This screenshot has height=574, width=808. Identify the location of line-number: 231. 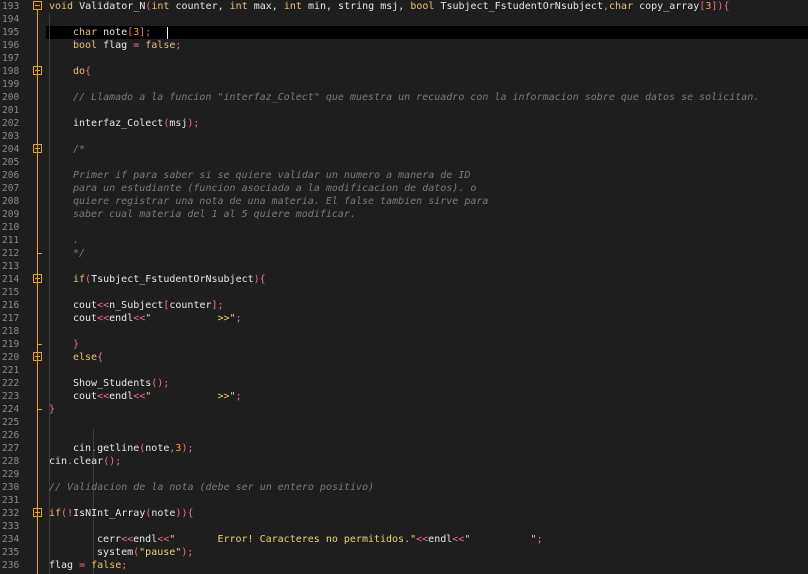
(11, 500).